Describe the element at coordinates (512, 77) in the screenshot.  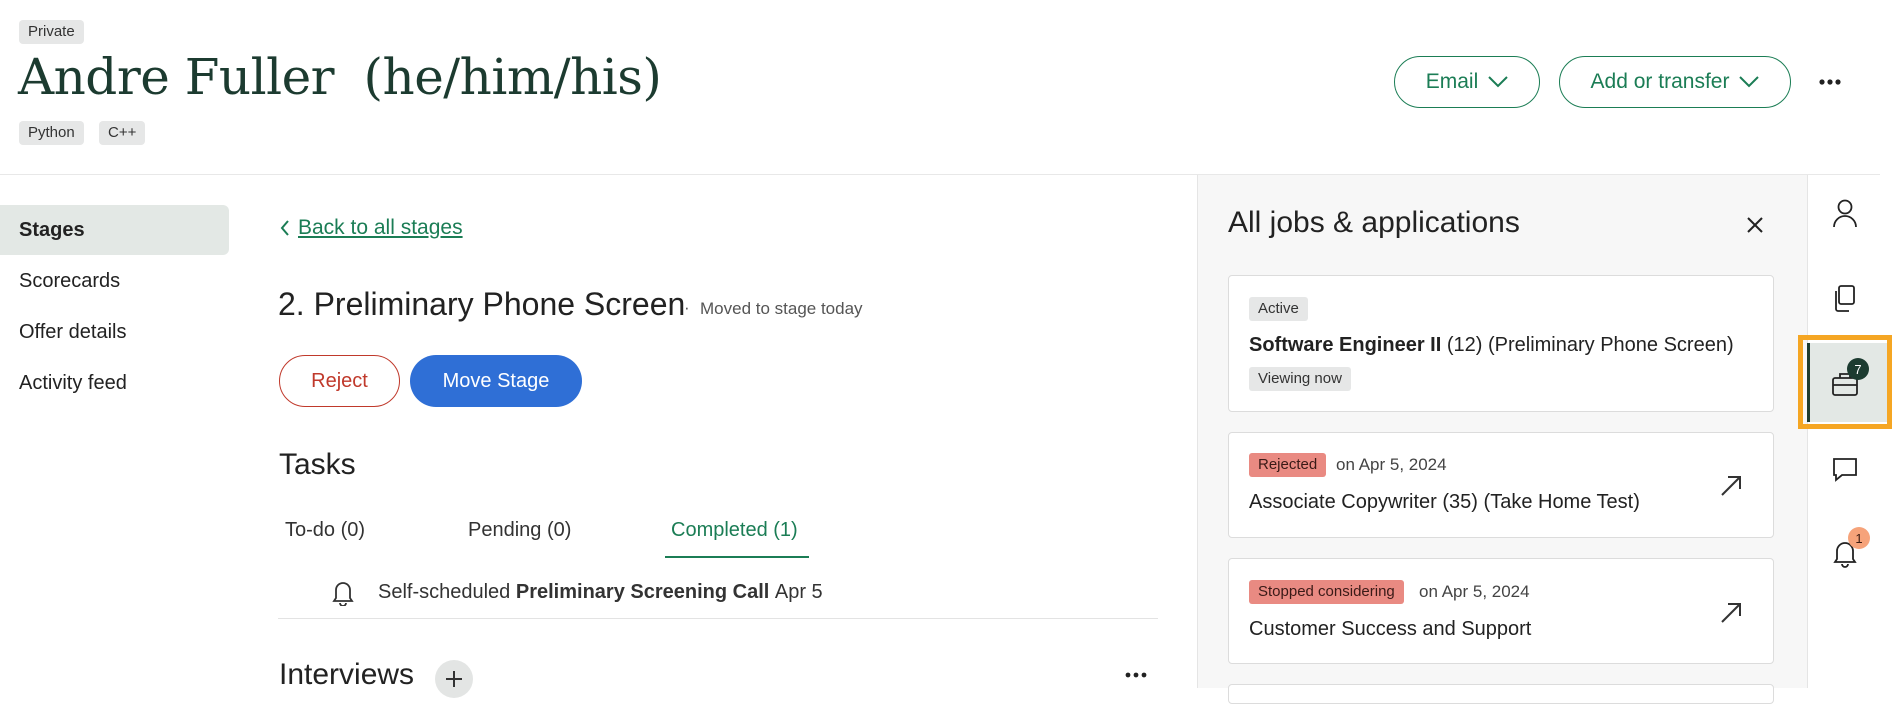
I see `candidate-pronouns: (he/him/his)` at that location.